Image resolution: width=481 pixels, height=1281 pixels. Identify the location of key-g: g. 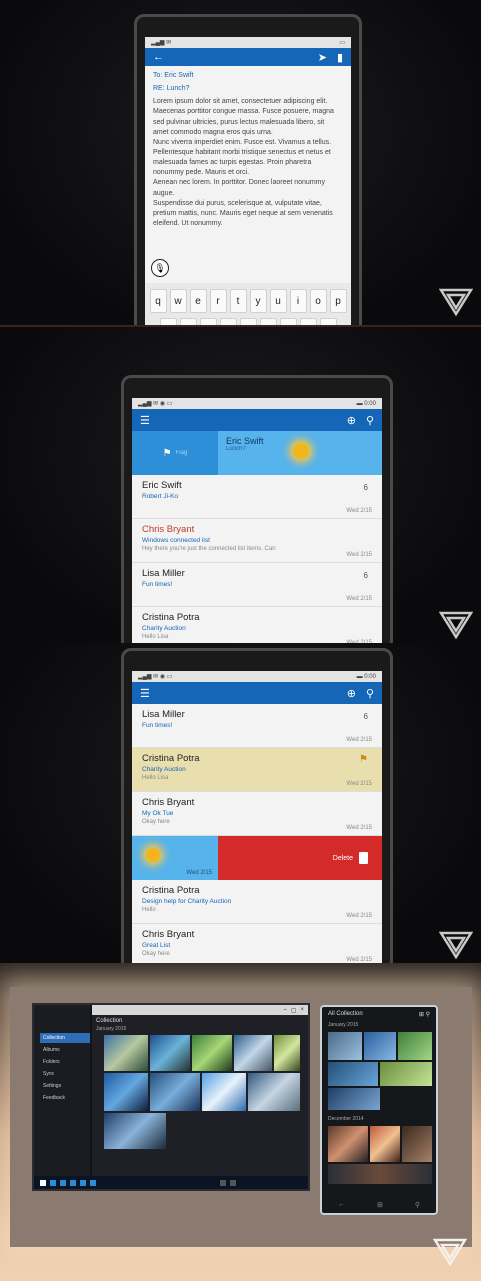
(248, 321).